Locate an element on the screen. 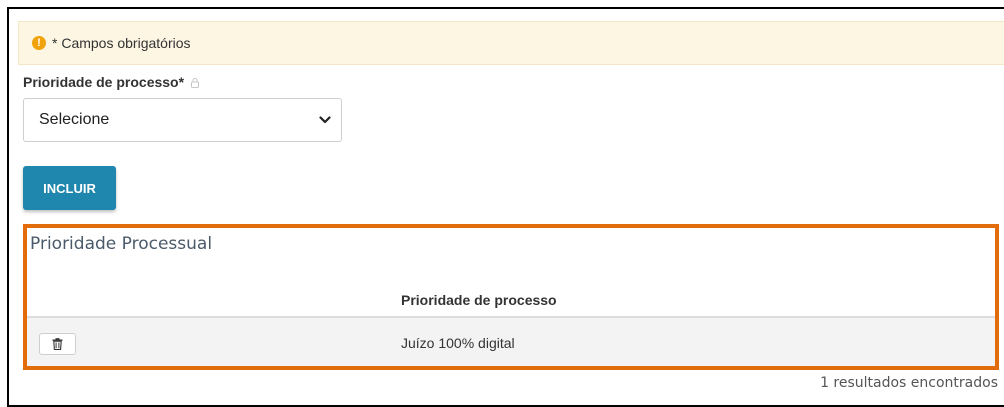 This screenshot has width=1004, height=407. exclamation-circle-icon: ! is located at coordinates (39, 43).